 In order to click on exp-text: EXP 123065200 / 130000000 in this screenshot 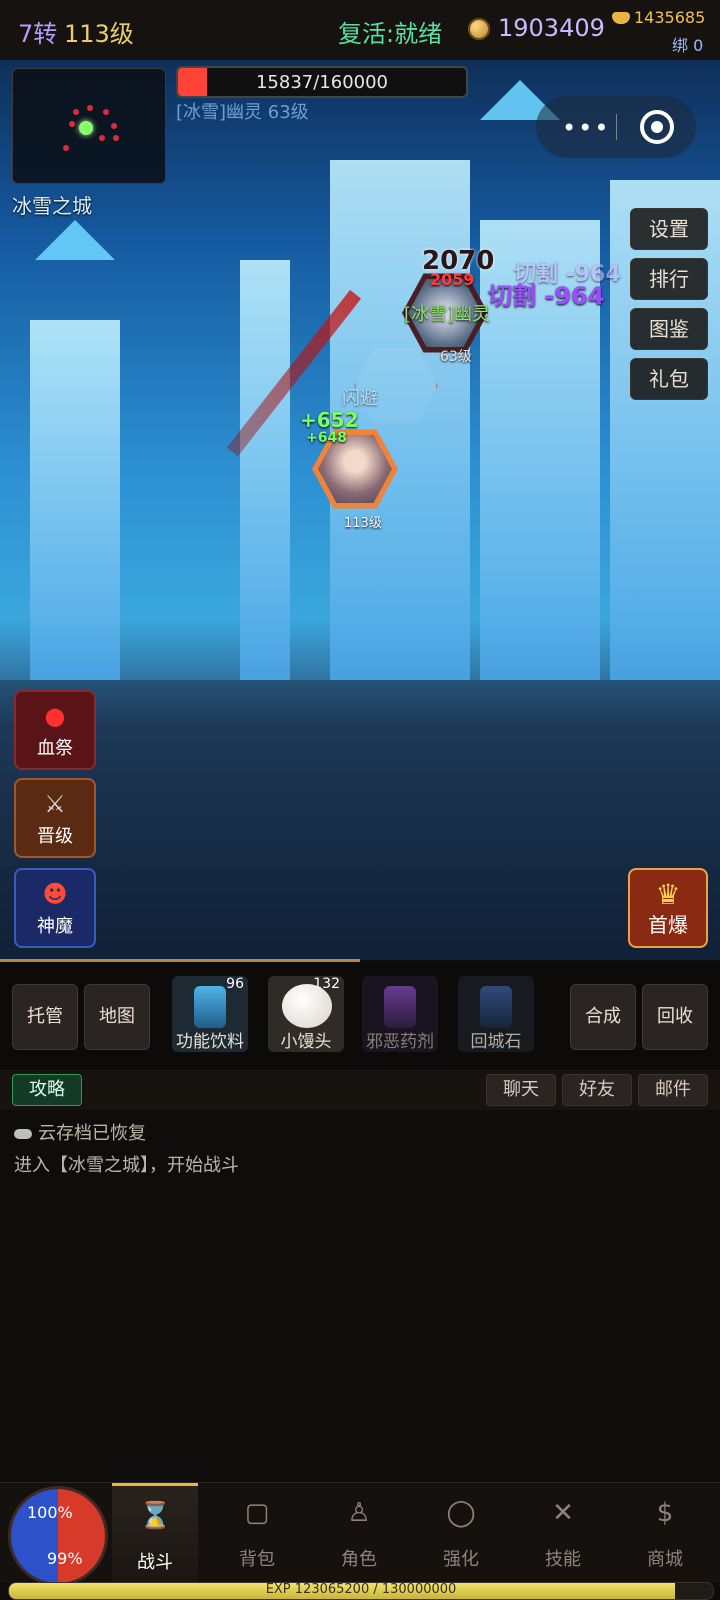, I will do `click(361, 1589)`.